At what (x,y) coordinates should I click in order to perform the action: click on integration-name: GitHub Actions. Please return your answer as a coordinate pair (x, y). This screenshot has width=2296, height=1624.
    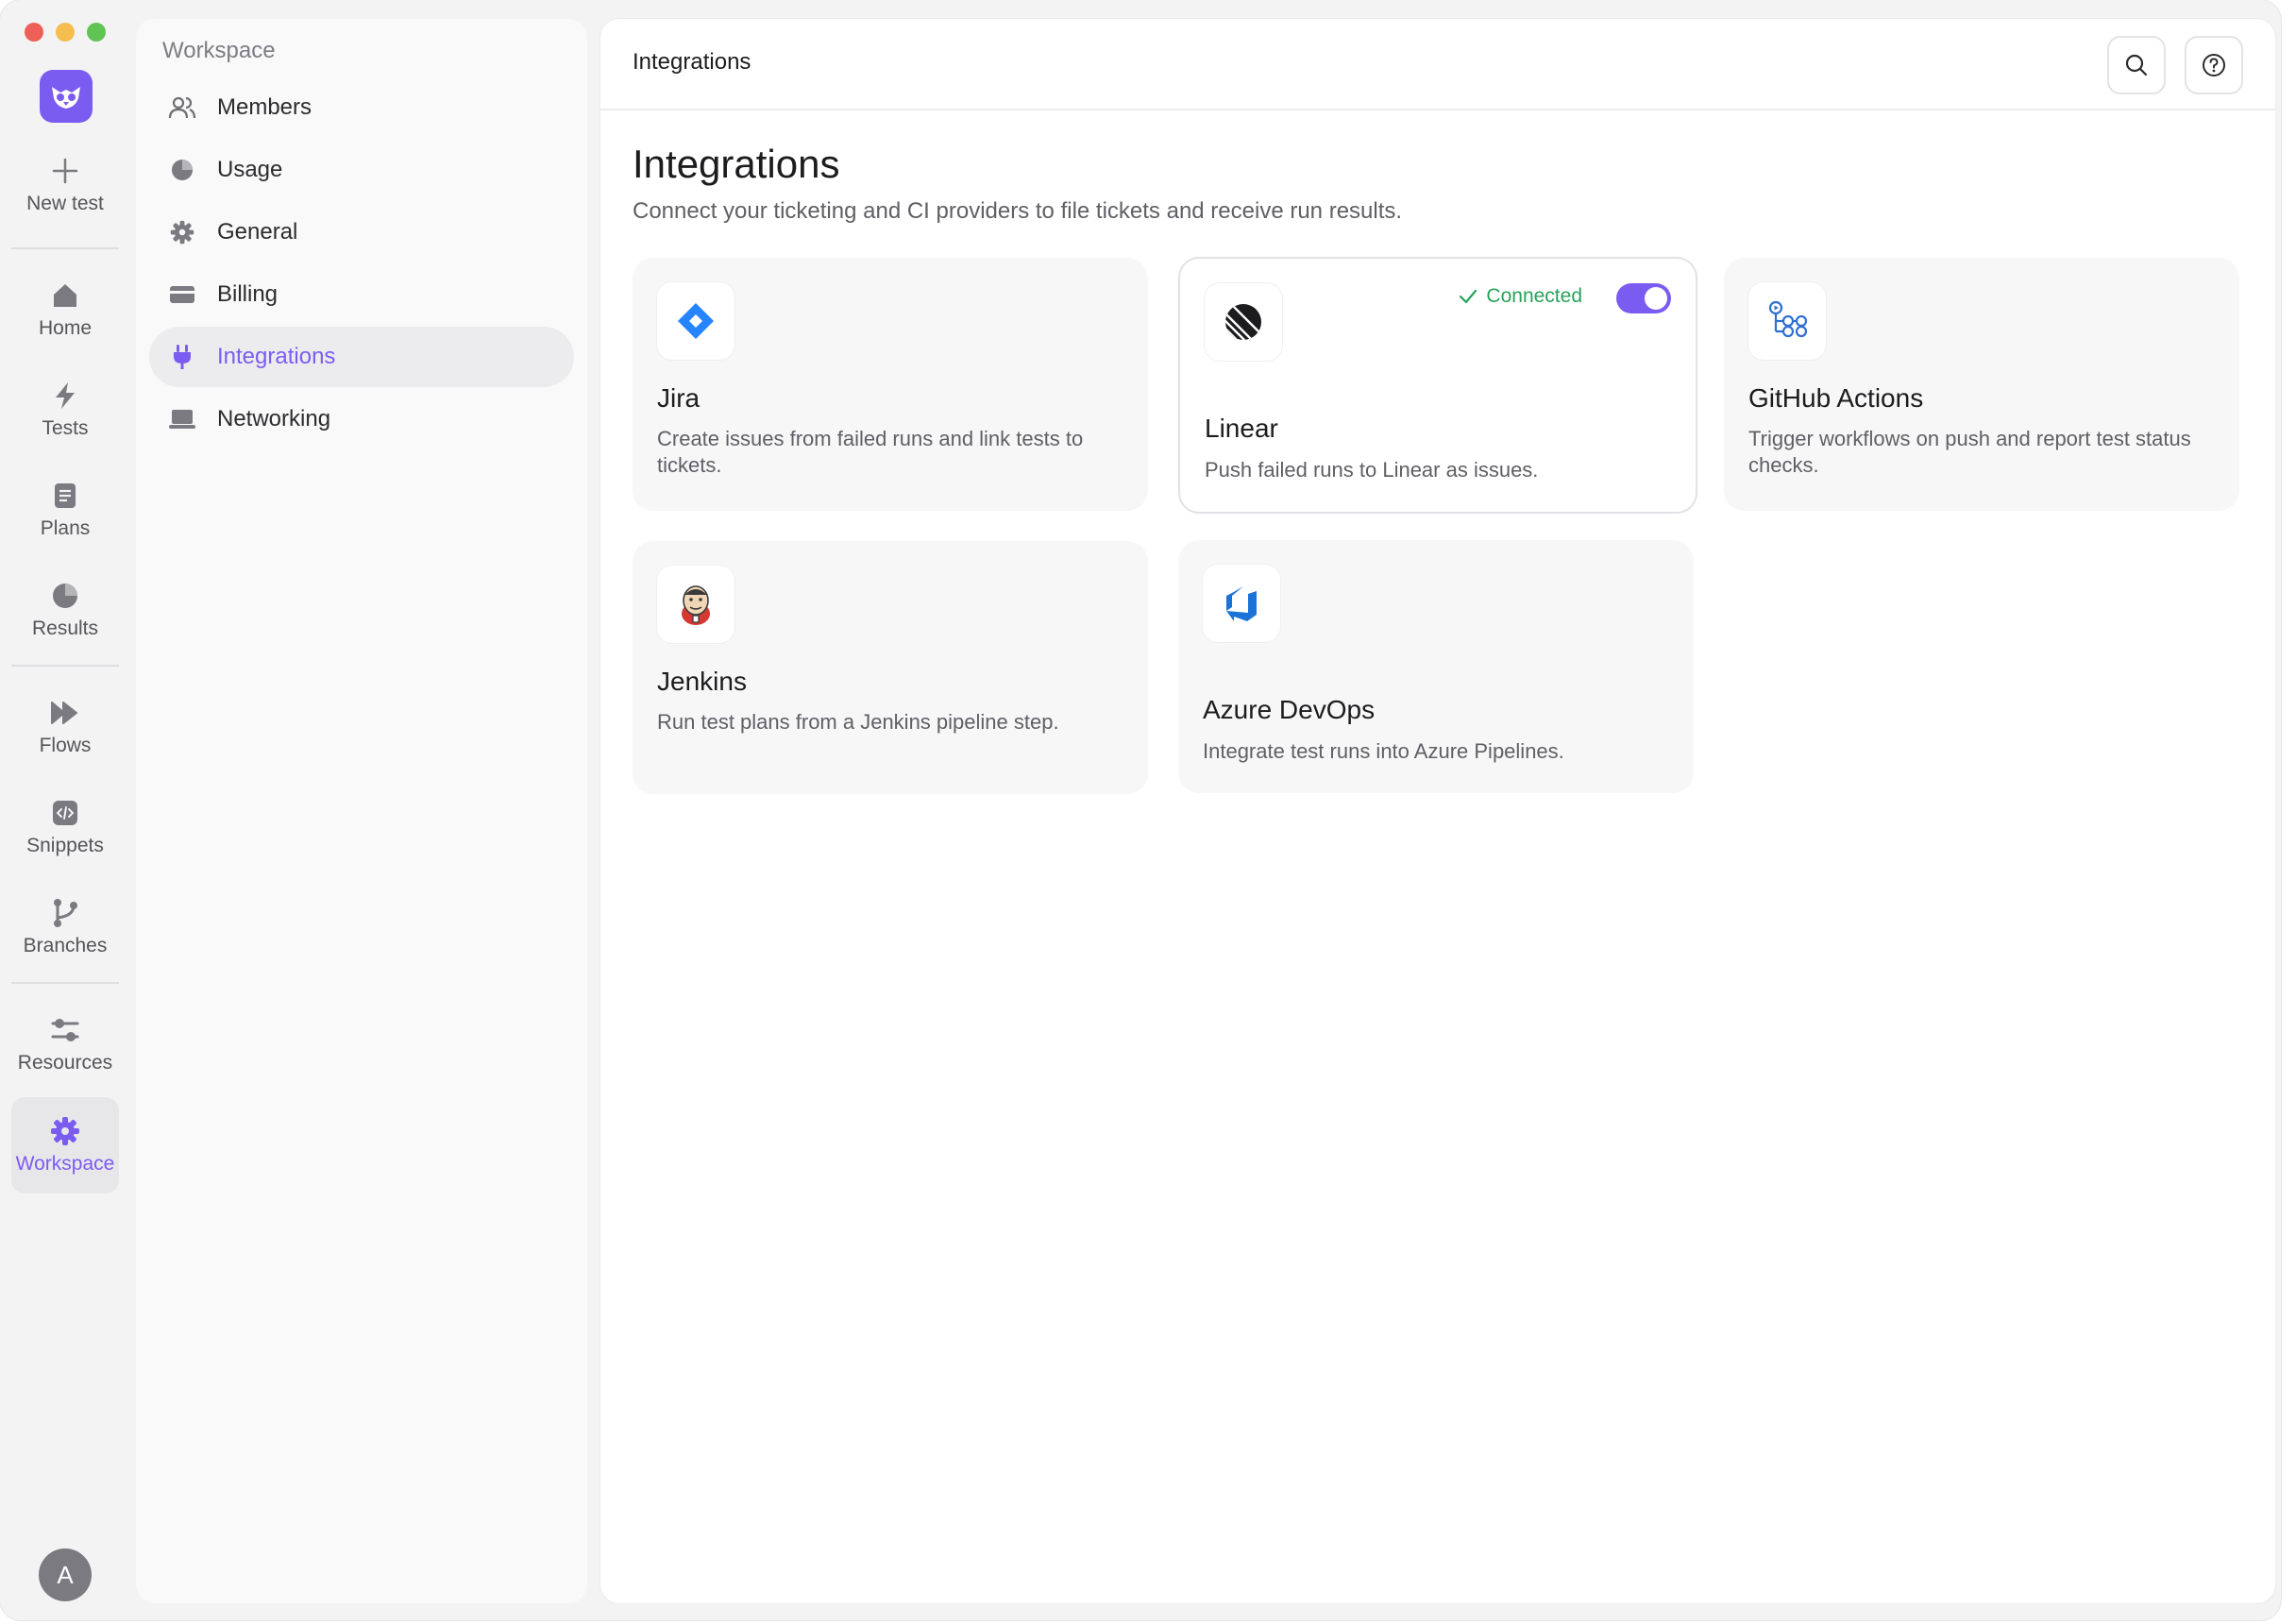
    Looking at the image, I should click on (1836, 398).